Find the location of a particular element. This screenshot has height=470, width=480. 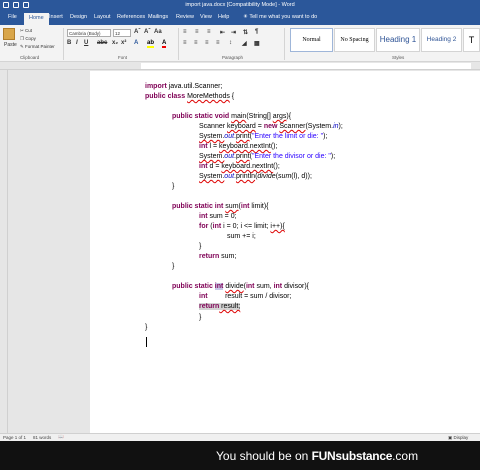

word-count: 81 words is located at coordinates (42, 437).